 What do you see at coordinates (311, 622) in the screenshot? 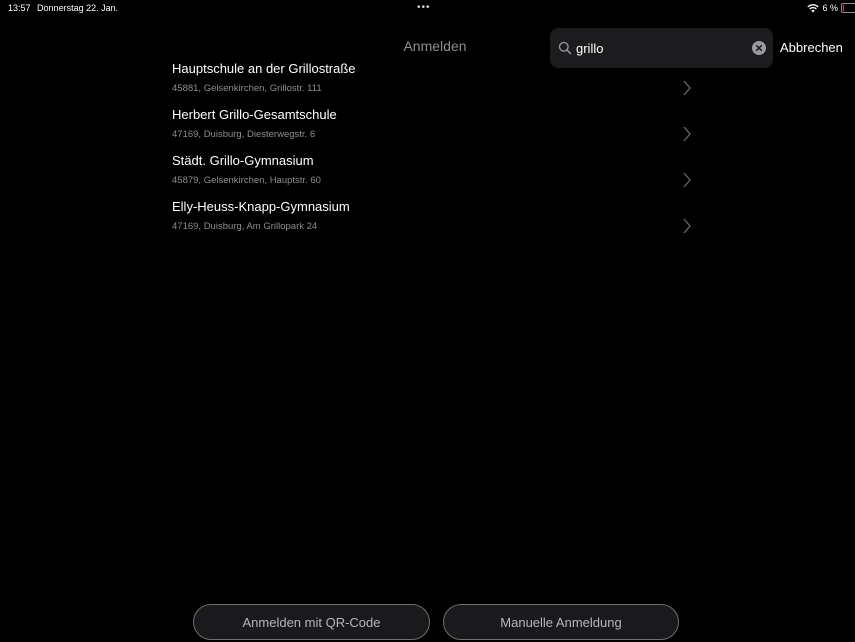
I see `qr-code-login-button: Anmelden mit QR-Code` at bounding box center [311, 622].